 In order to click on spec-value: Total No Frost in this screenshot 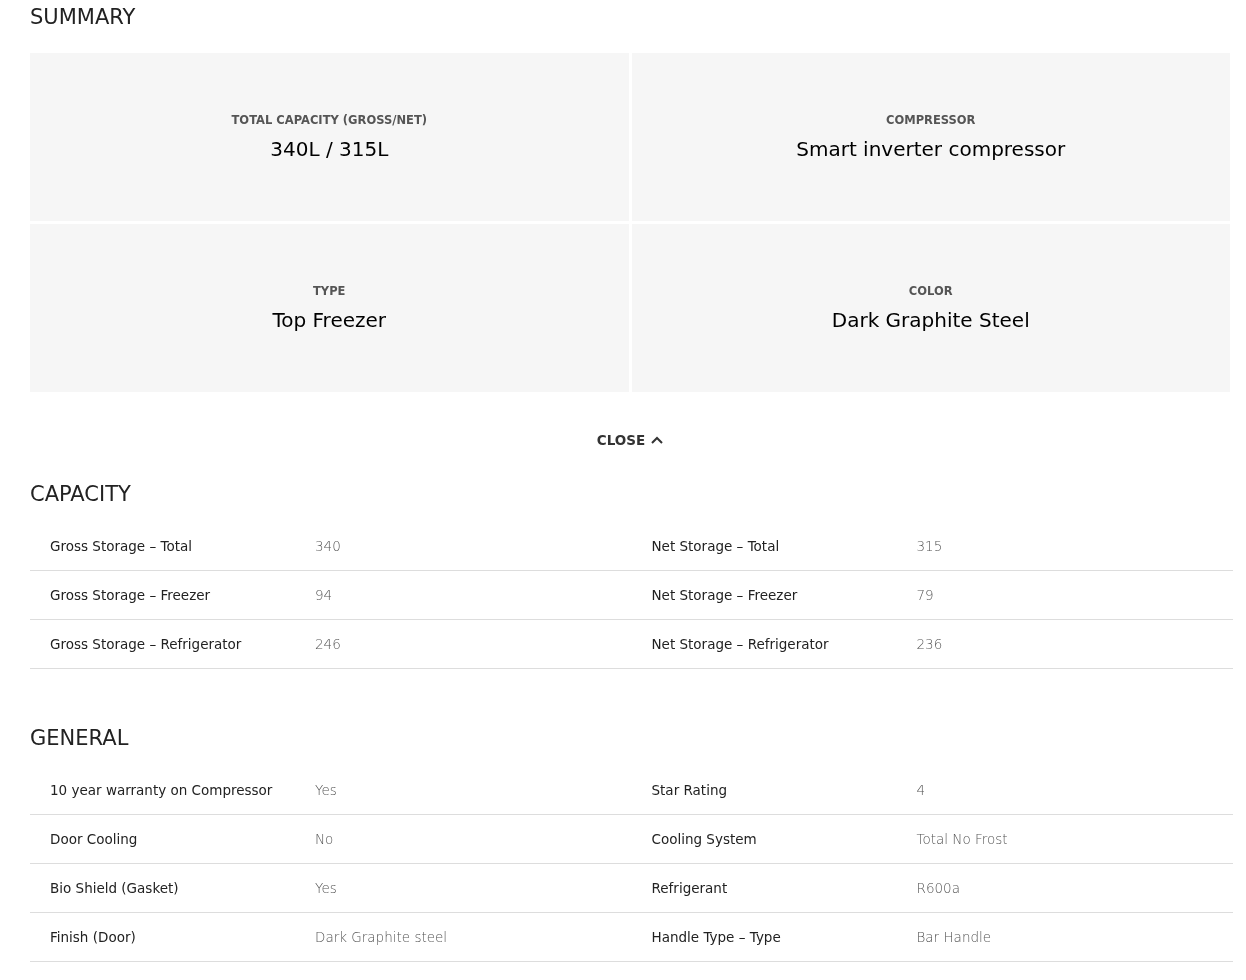, I will do `click(962, 839)`.